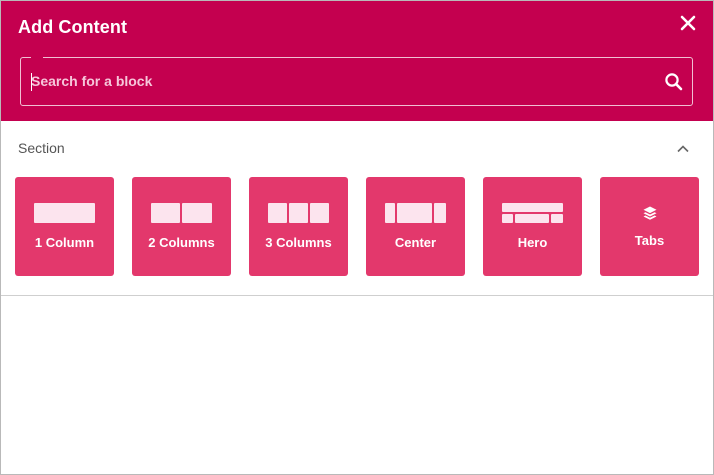  Describe the element at coordinates (415, 226) in the screenshot. I see `block-tile-center: Center` at that location.